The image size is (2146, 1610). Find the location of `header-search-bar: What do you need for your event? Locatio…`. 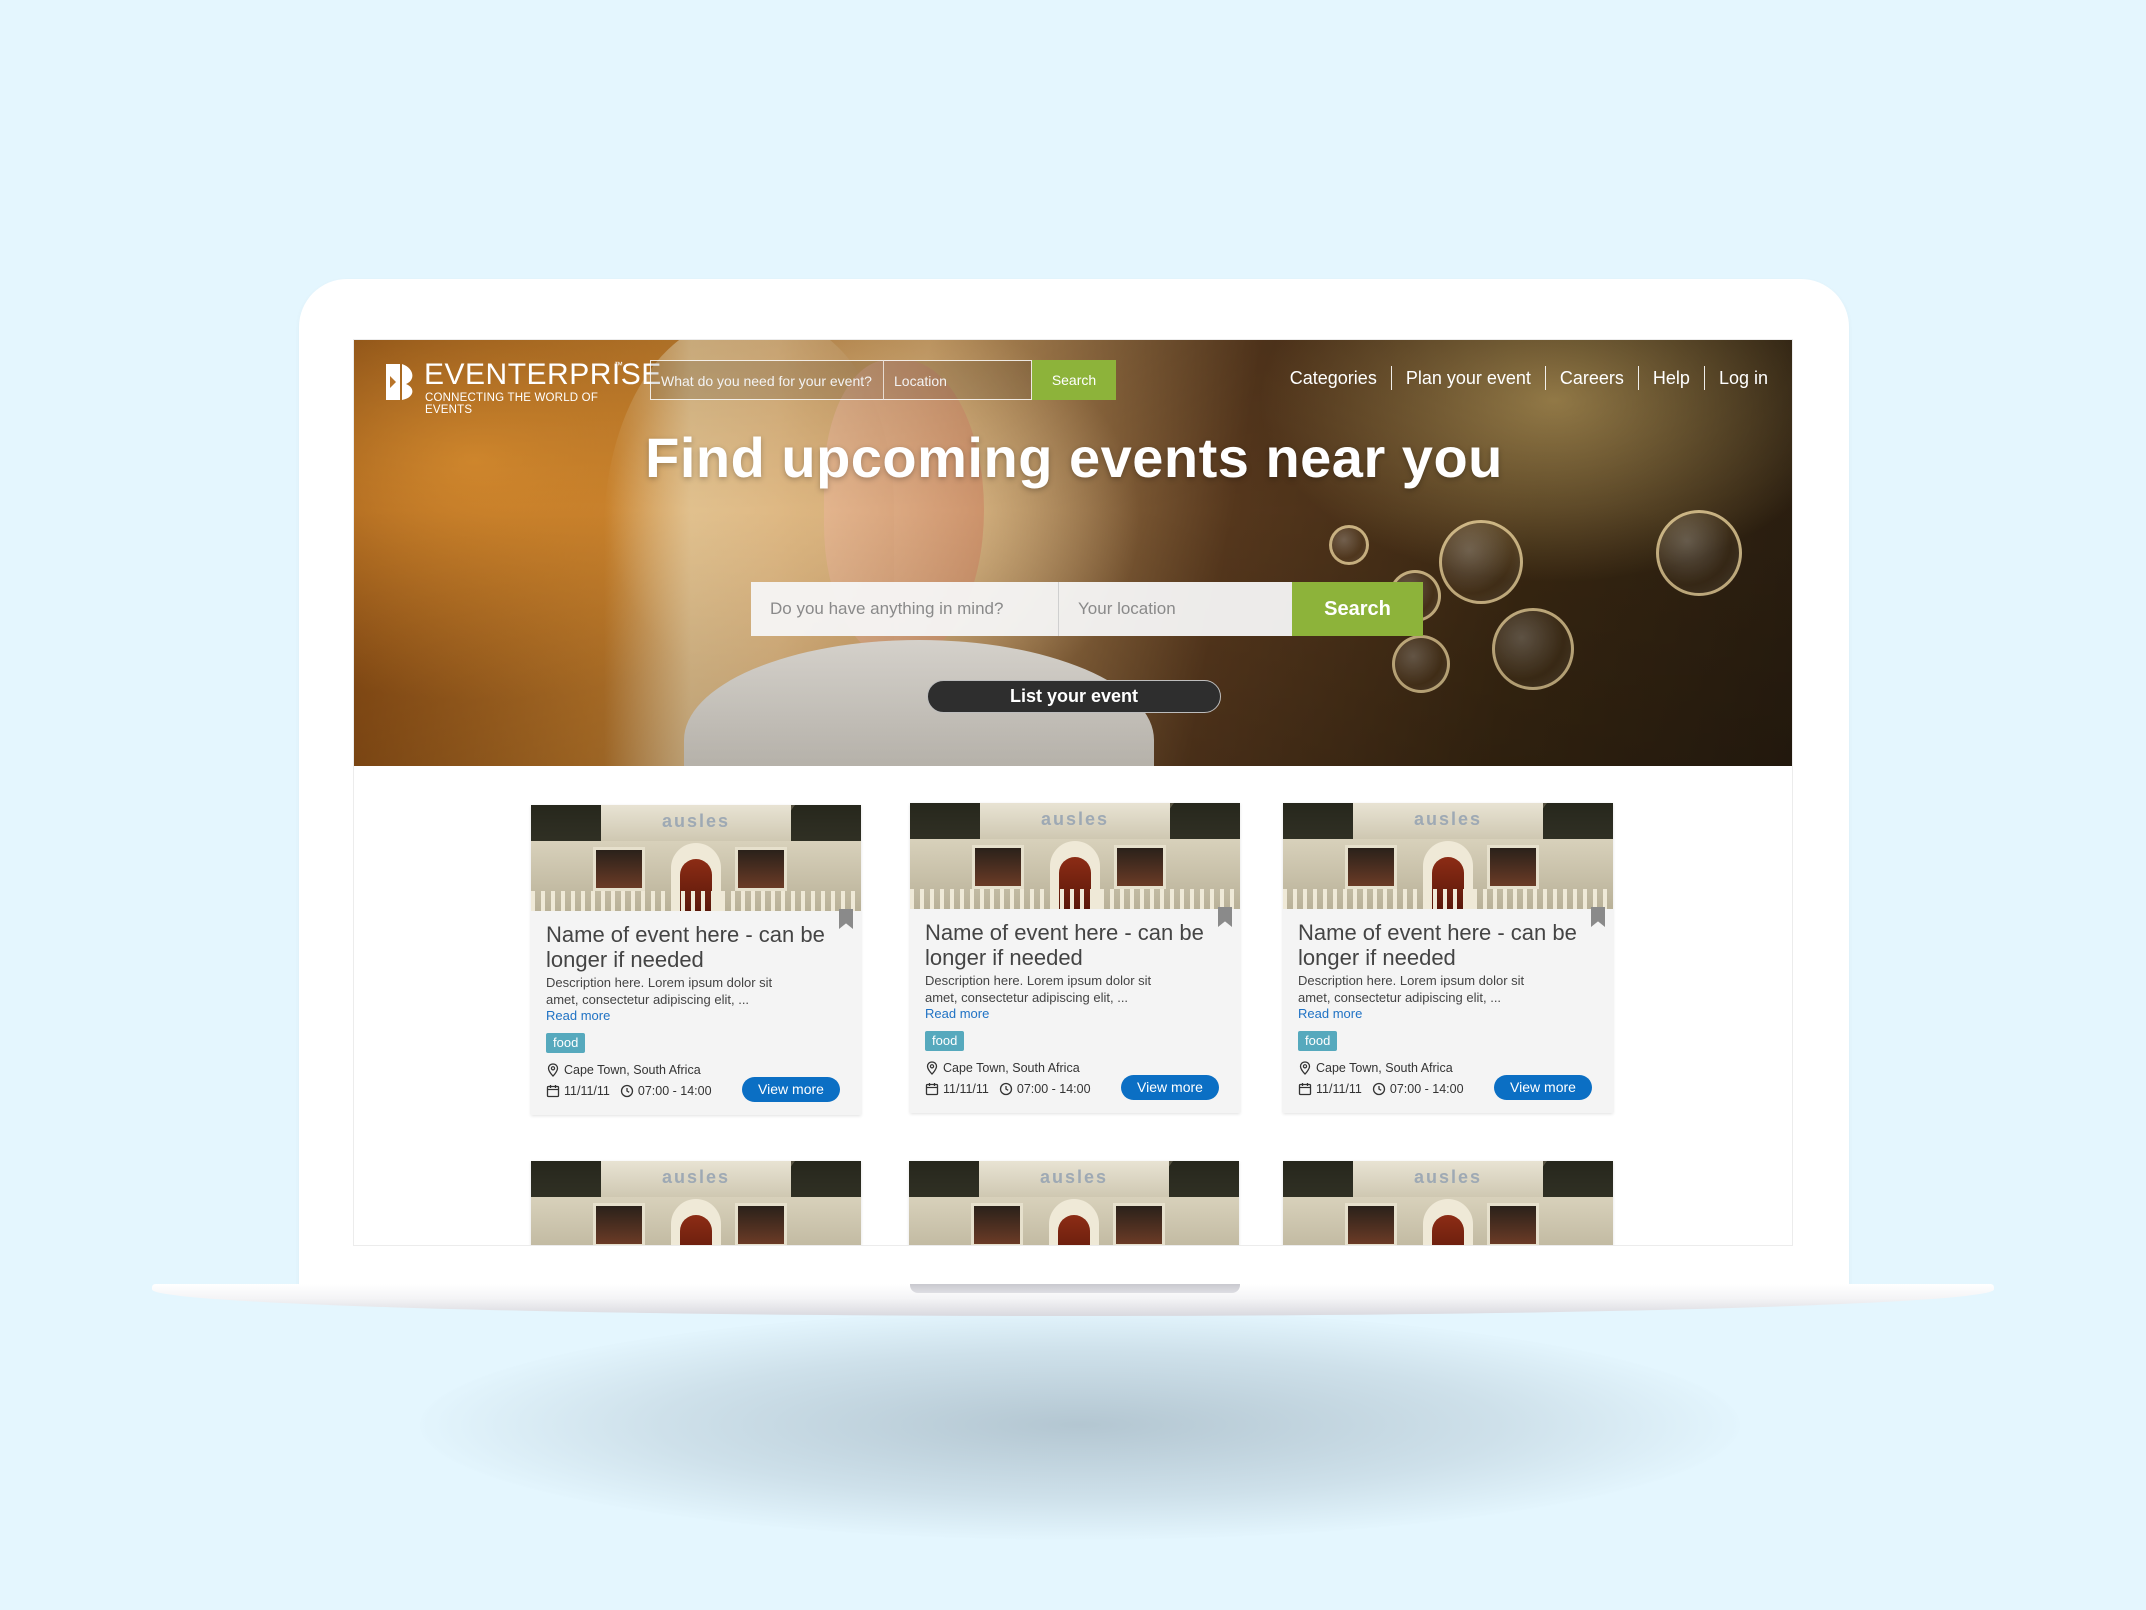

header-search-bar: What do you need for your event? Locatio… is located at coordinates (883, 380).